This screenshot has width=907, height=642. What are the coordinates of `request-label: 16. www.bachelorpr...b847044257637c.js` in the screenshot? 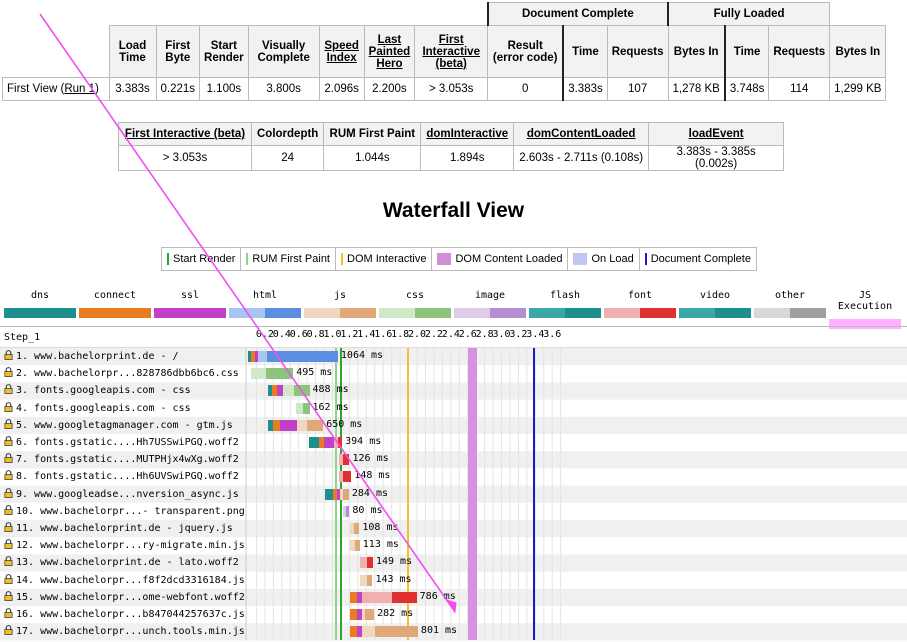 It's located at (124, 613).